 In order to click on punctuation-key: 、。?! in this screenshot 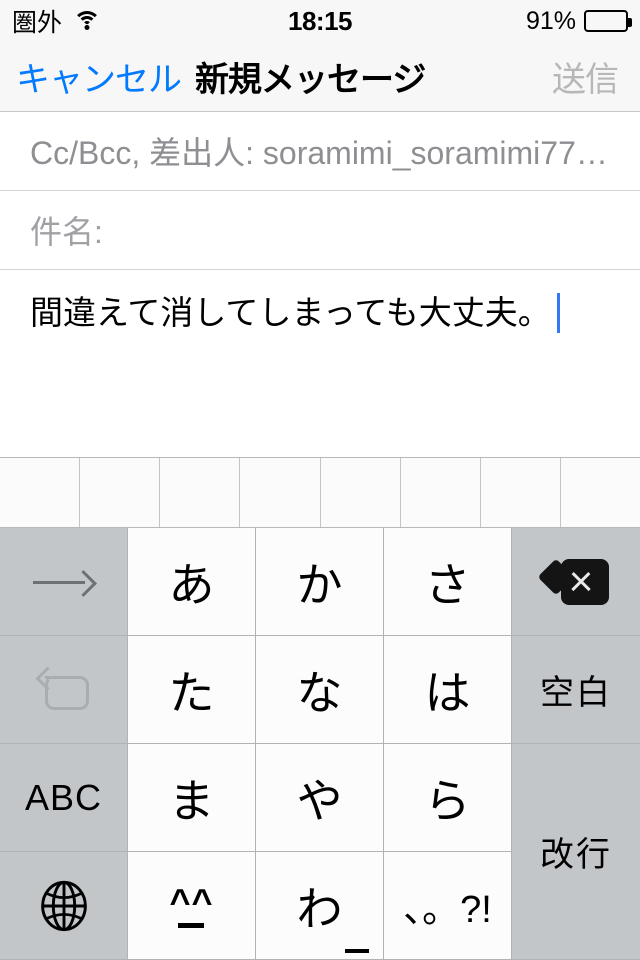, I will do `click(448, 906)`.